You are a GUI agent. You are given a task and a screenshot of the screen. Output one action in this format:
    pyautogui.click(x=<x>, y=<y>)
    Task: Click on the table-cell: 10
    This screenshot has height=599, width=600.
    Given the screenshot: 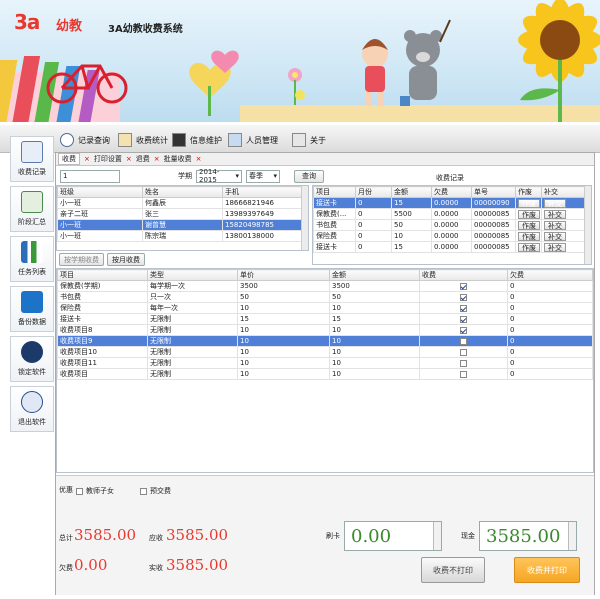 What is the action you would take?
    pyautogui.click(x=411, y=236)
    